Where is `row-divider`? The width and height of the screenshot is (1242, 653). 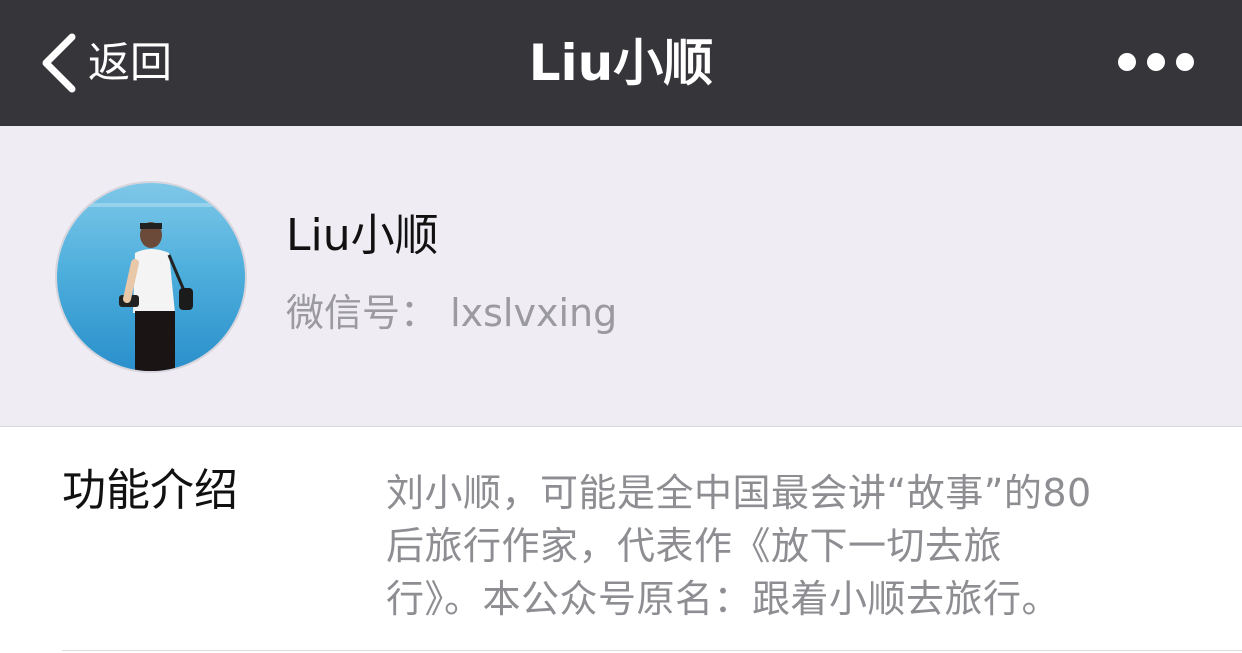 row-divider is located at coordinates (652, 650).